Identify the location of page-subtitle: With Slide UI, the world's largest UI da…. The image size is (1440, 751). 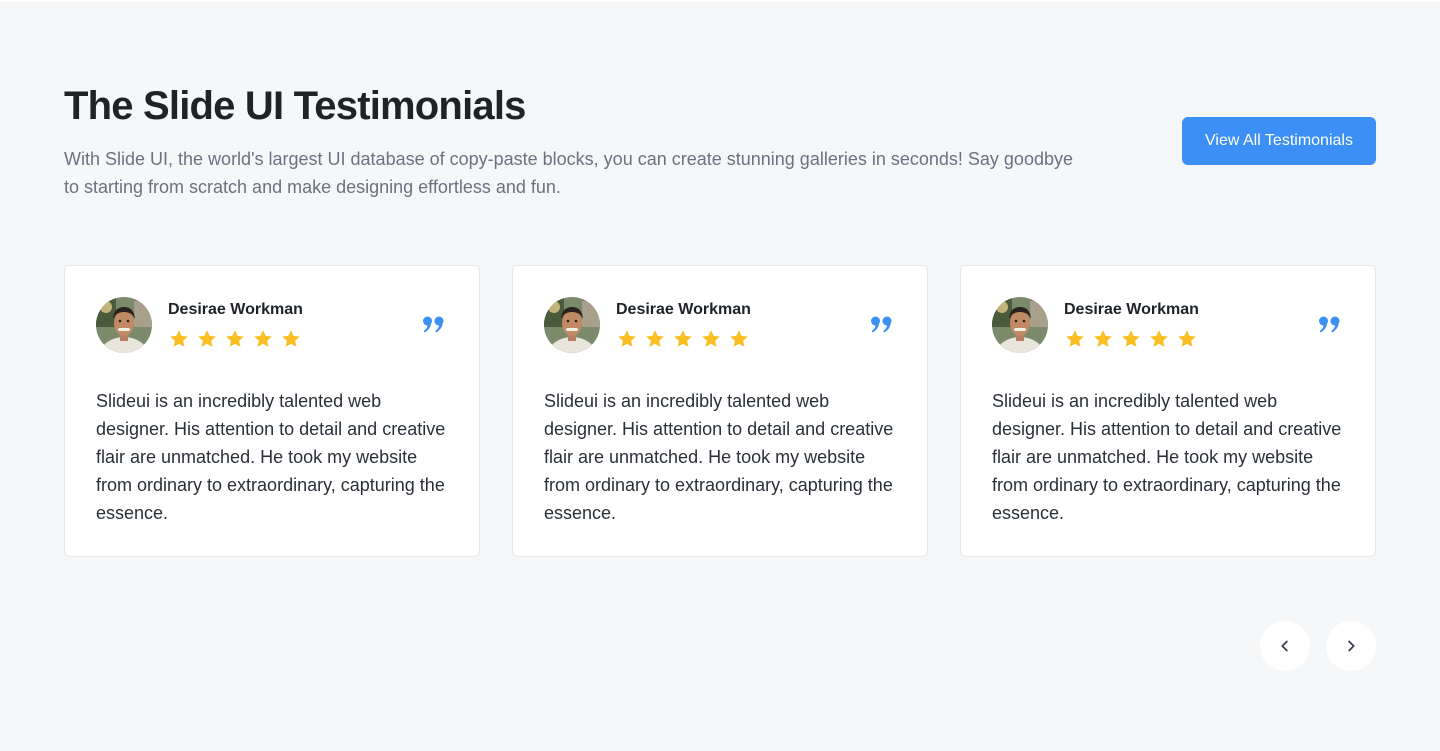
(568, 173).